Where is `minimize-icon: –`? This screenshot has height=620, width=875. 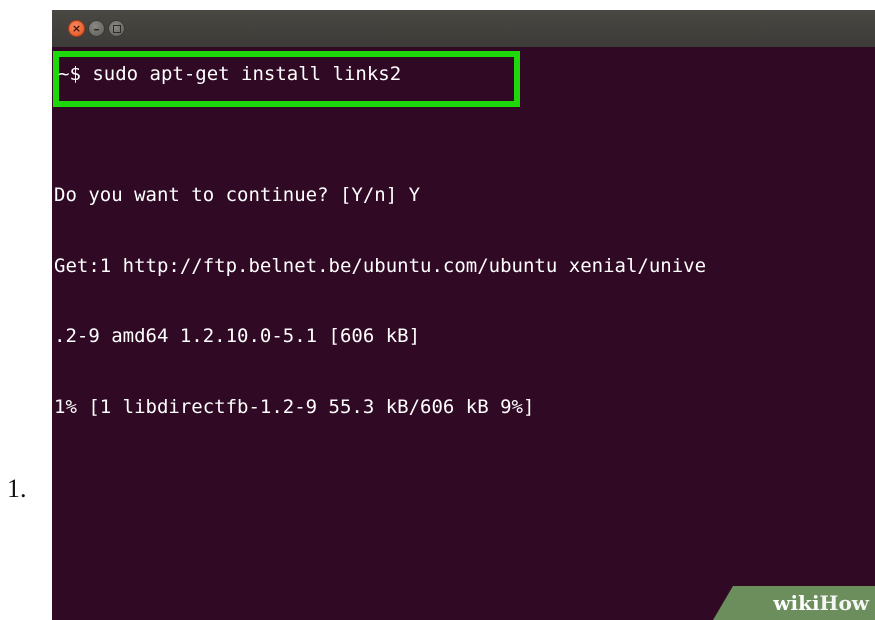 minimize-icon: – is located at coordinates (96, 28).